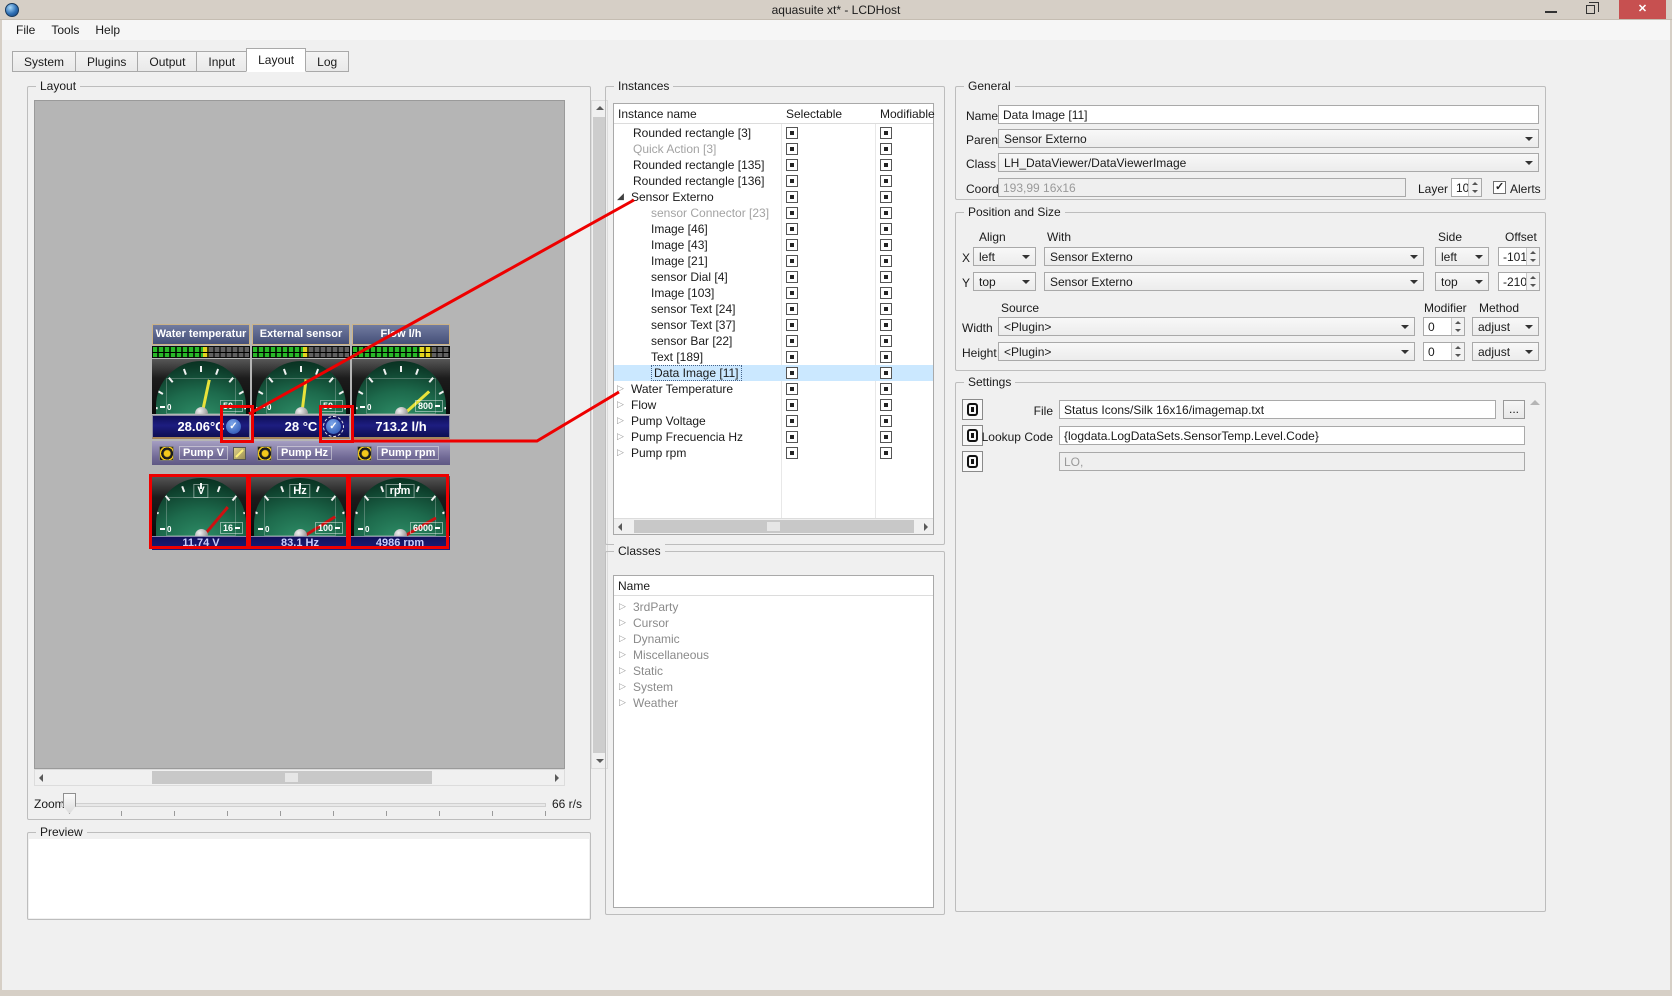 This screenshot has height=996, width=1672. I want to click on instance-row: ◢ Sensor Externo, so click(773, 197).